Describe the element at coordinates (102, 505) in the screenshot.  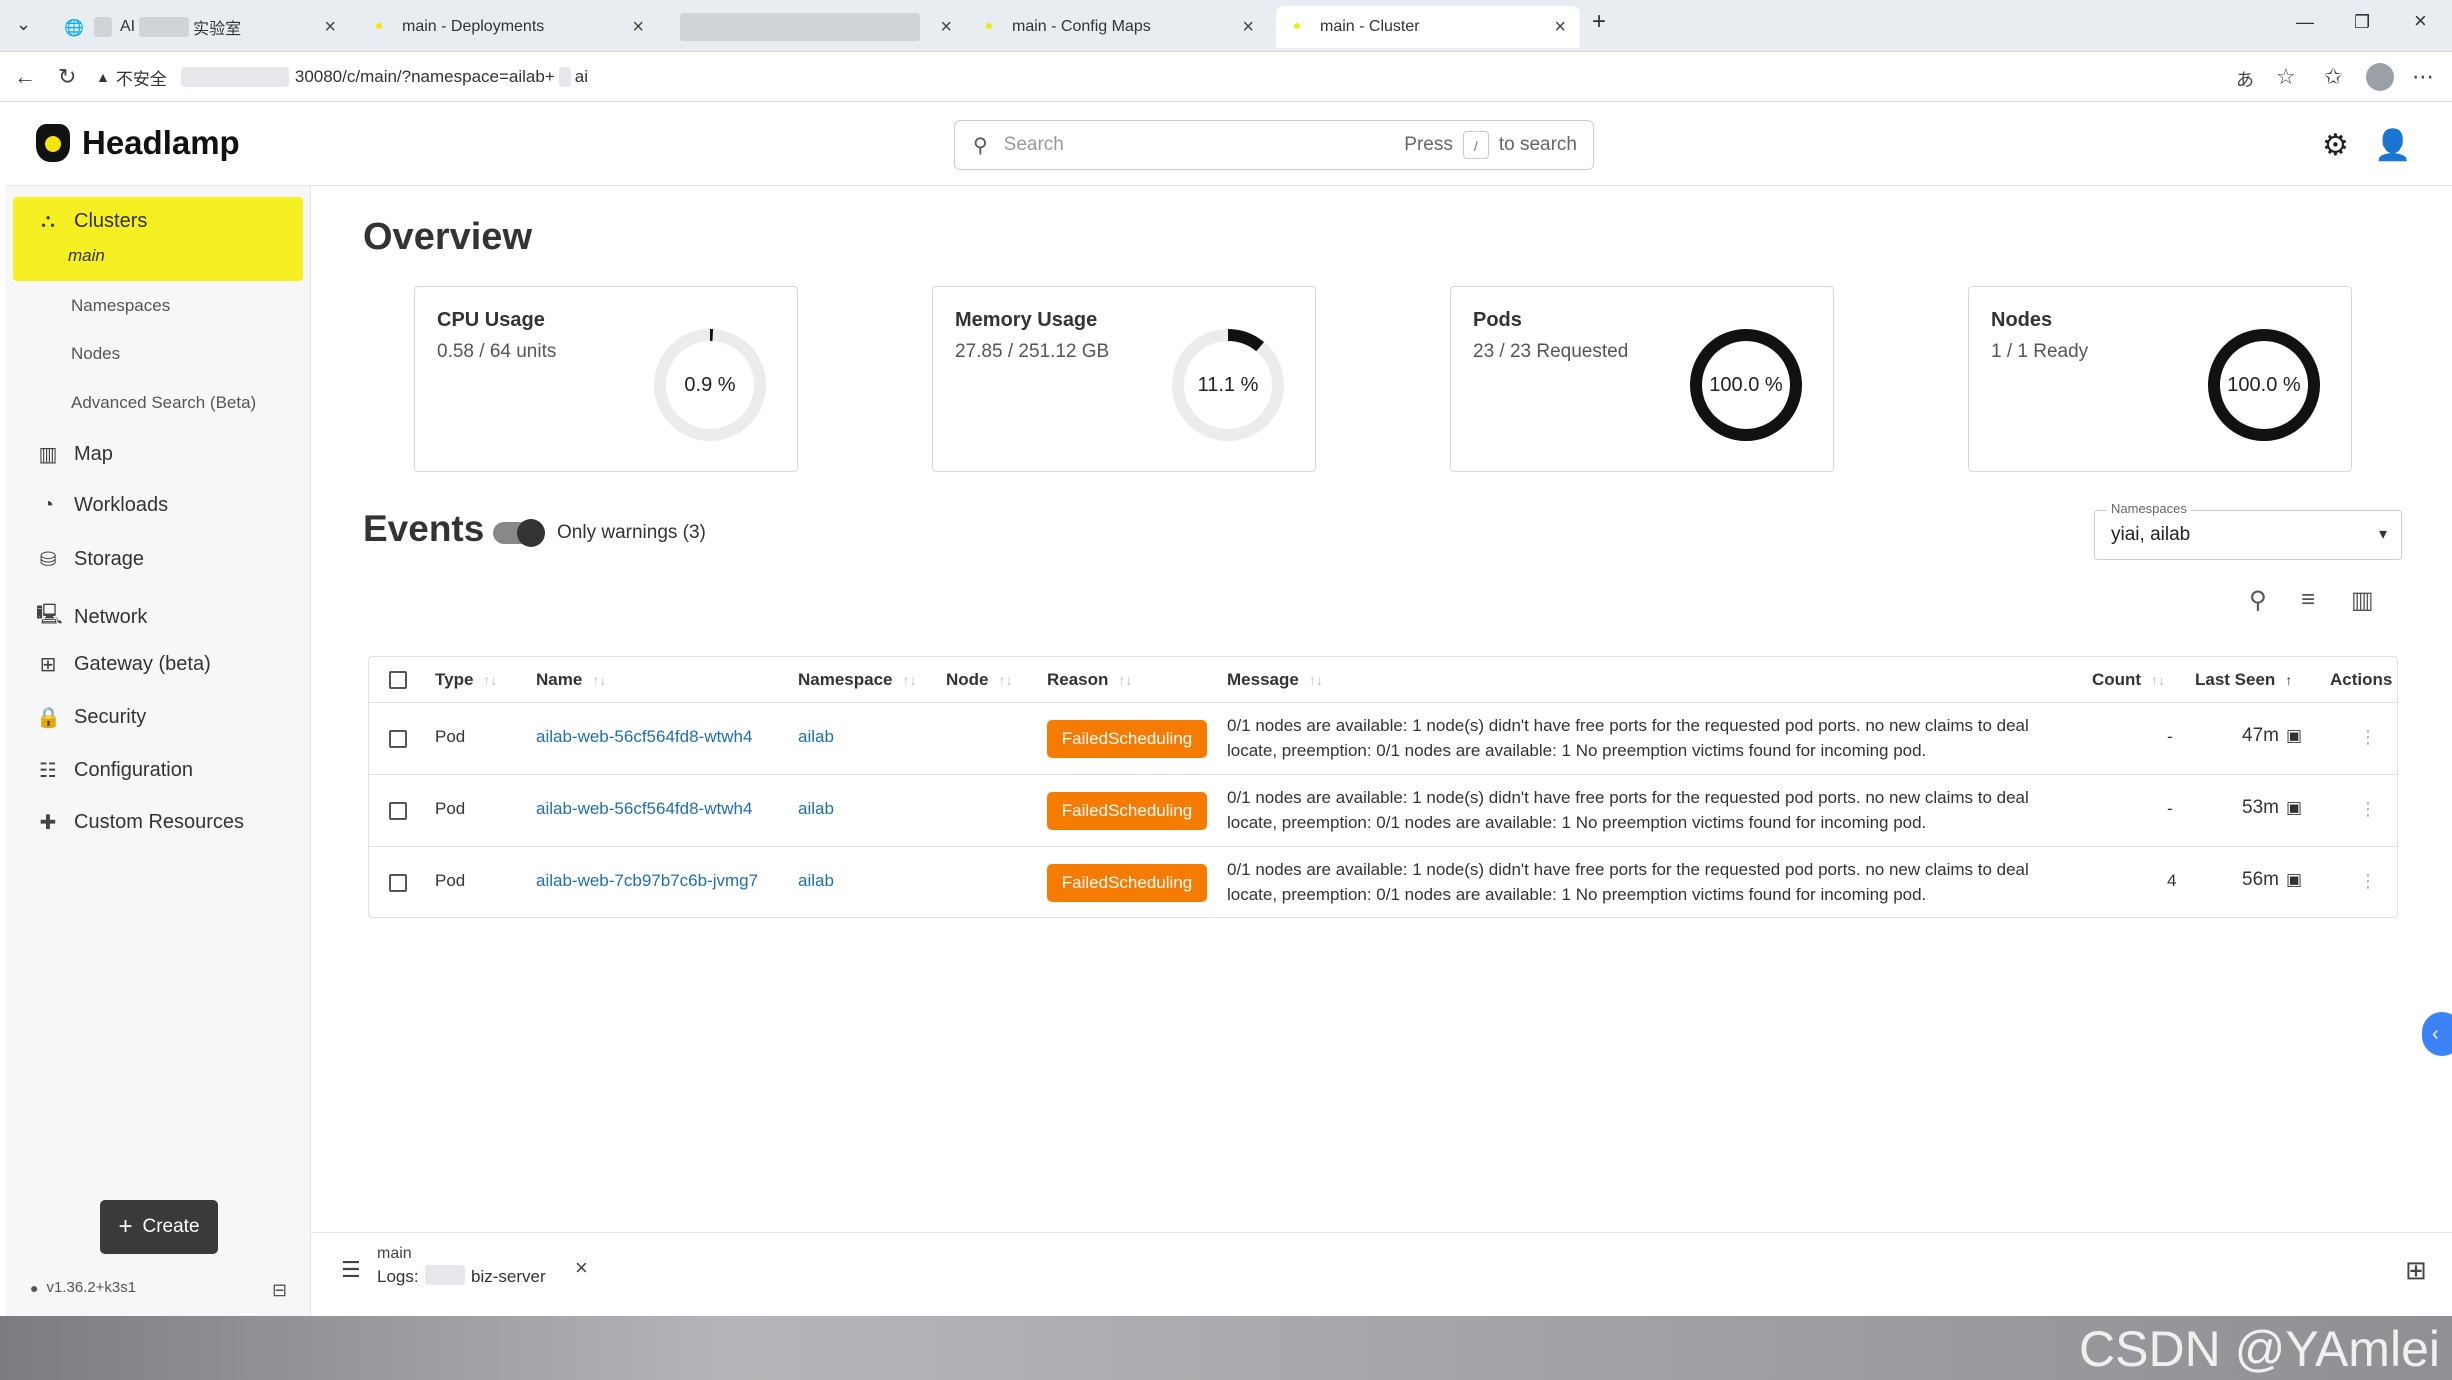
I see `sidebar-item-workloads: ◔ Workloads` at that location.